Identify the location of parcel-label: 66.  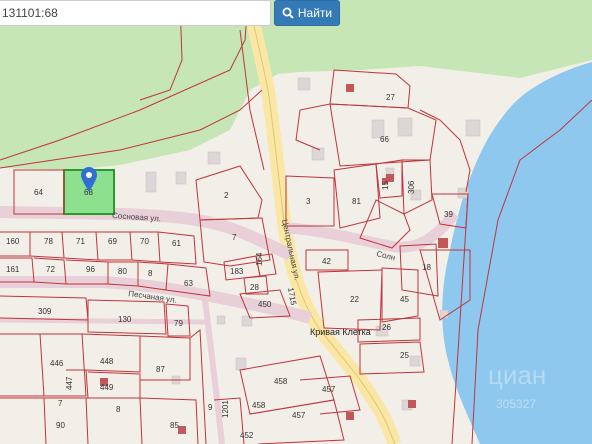
(384, 139).